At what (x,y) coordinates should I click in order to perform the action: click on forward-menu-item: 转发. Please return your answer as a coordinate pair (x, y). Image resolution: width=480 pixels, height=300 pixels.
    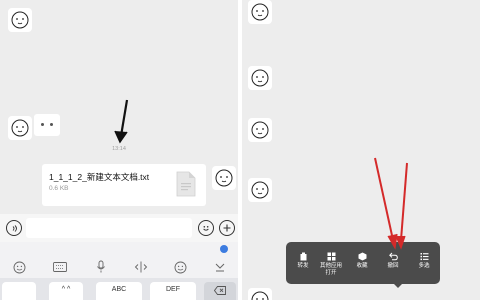
    Looking at the image, I should click on (303, 261).